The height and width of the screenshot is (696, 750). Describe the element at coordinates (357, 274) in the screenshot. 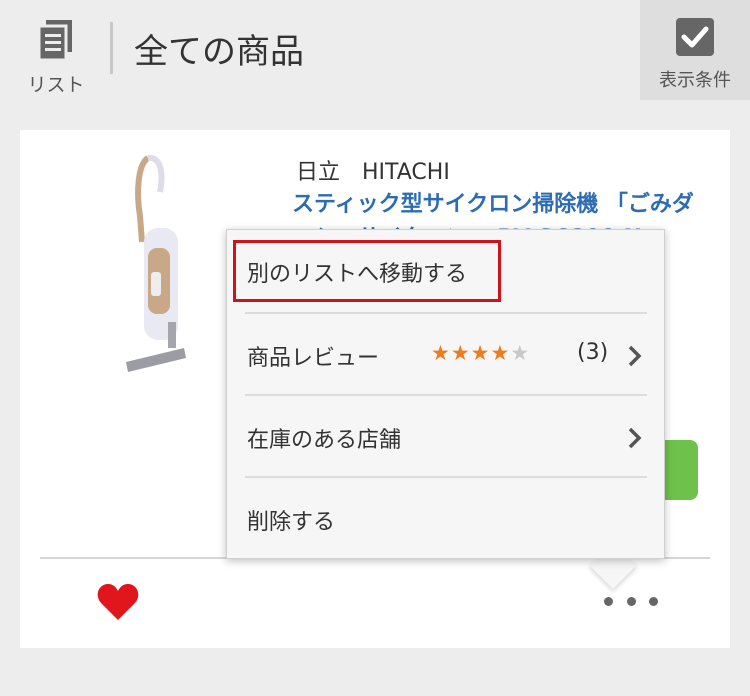

I see `menu-item-label: 別のリストへ移動する` at that location.